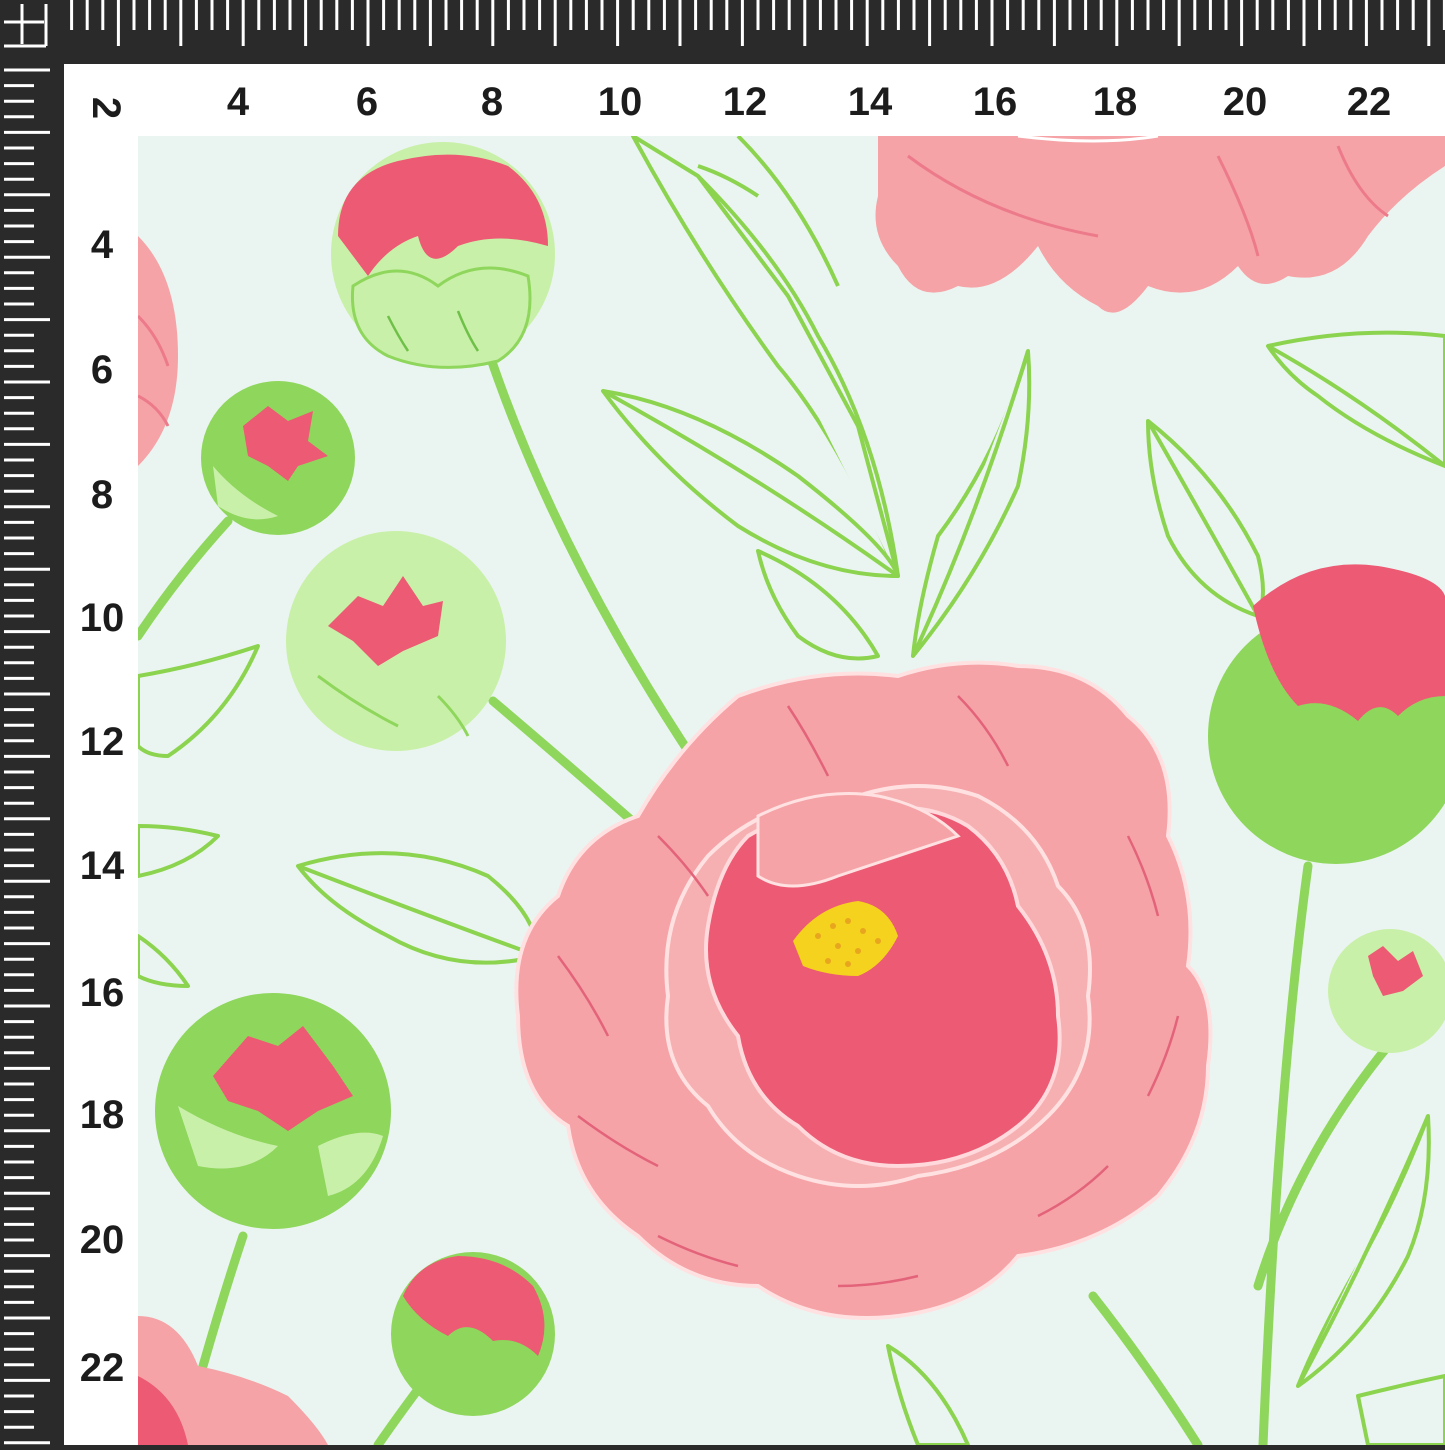 The height and width of the screenshot is (1450, 1445). What do you see at coordinates (473, 1334) in the screenshot?
I see `bud-bottom` at bounding box center [473, 1334].